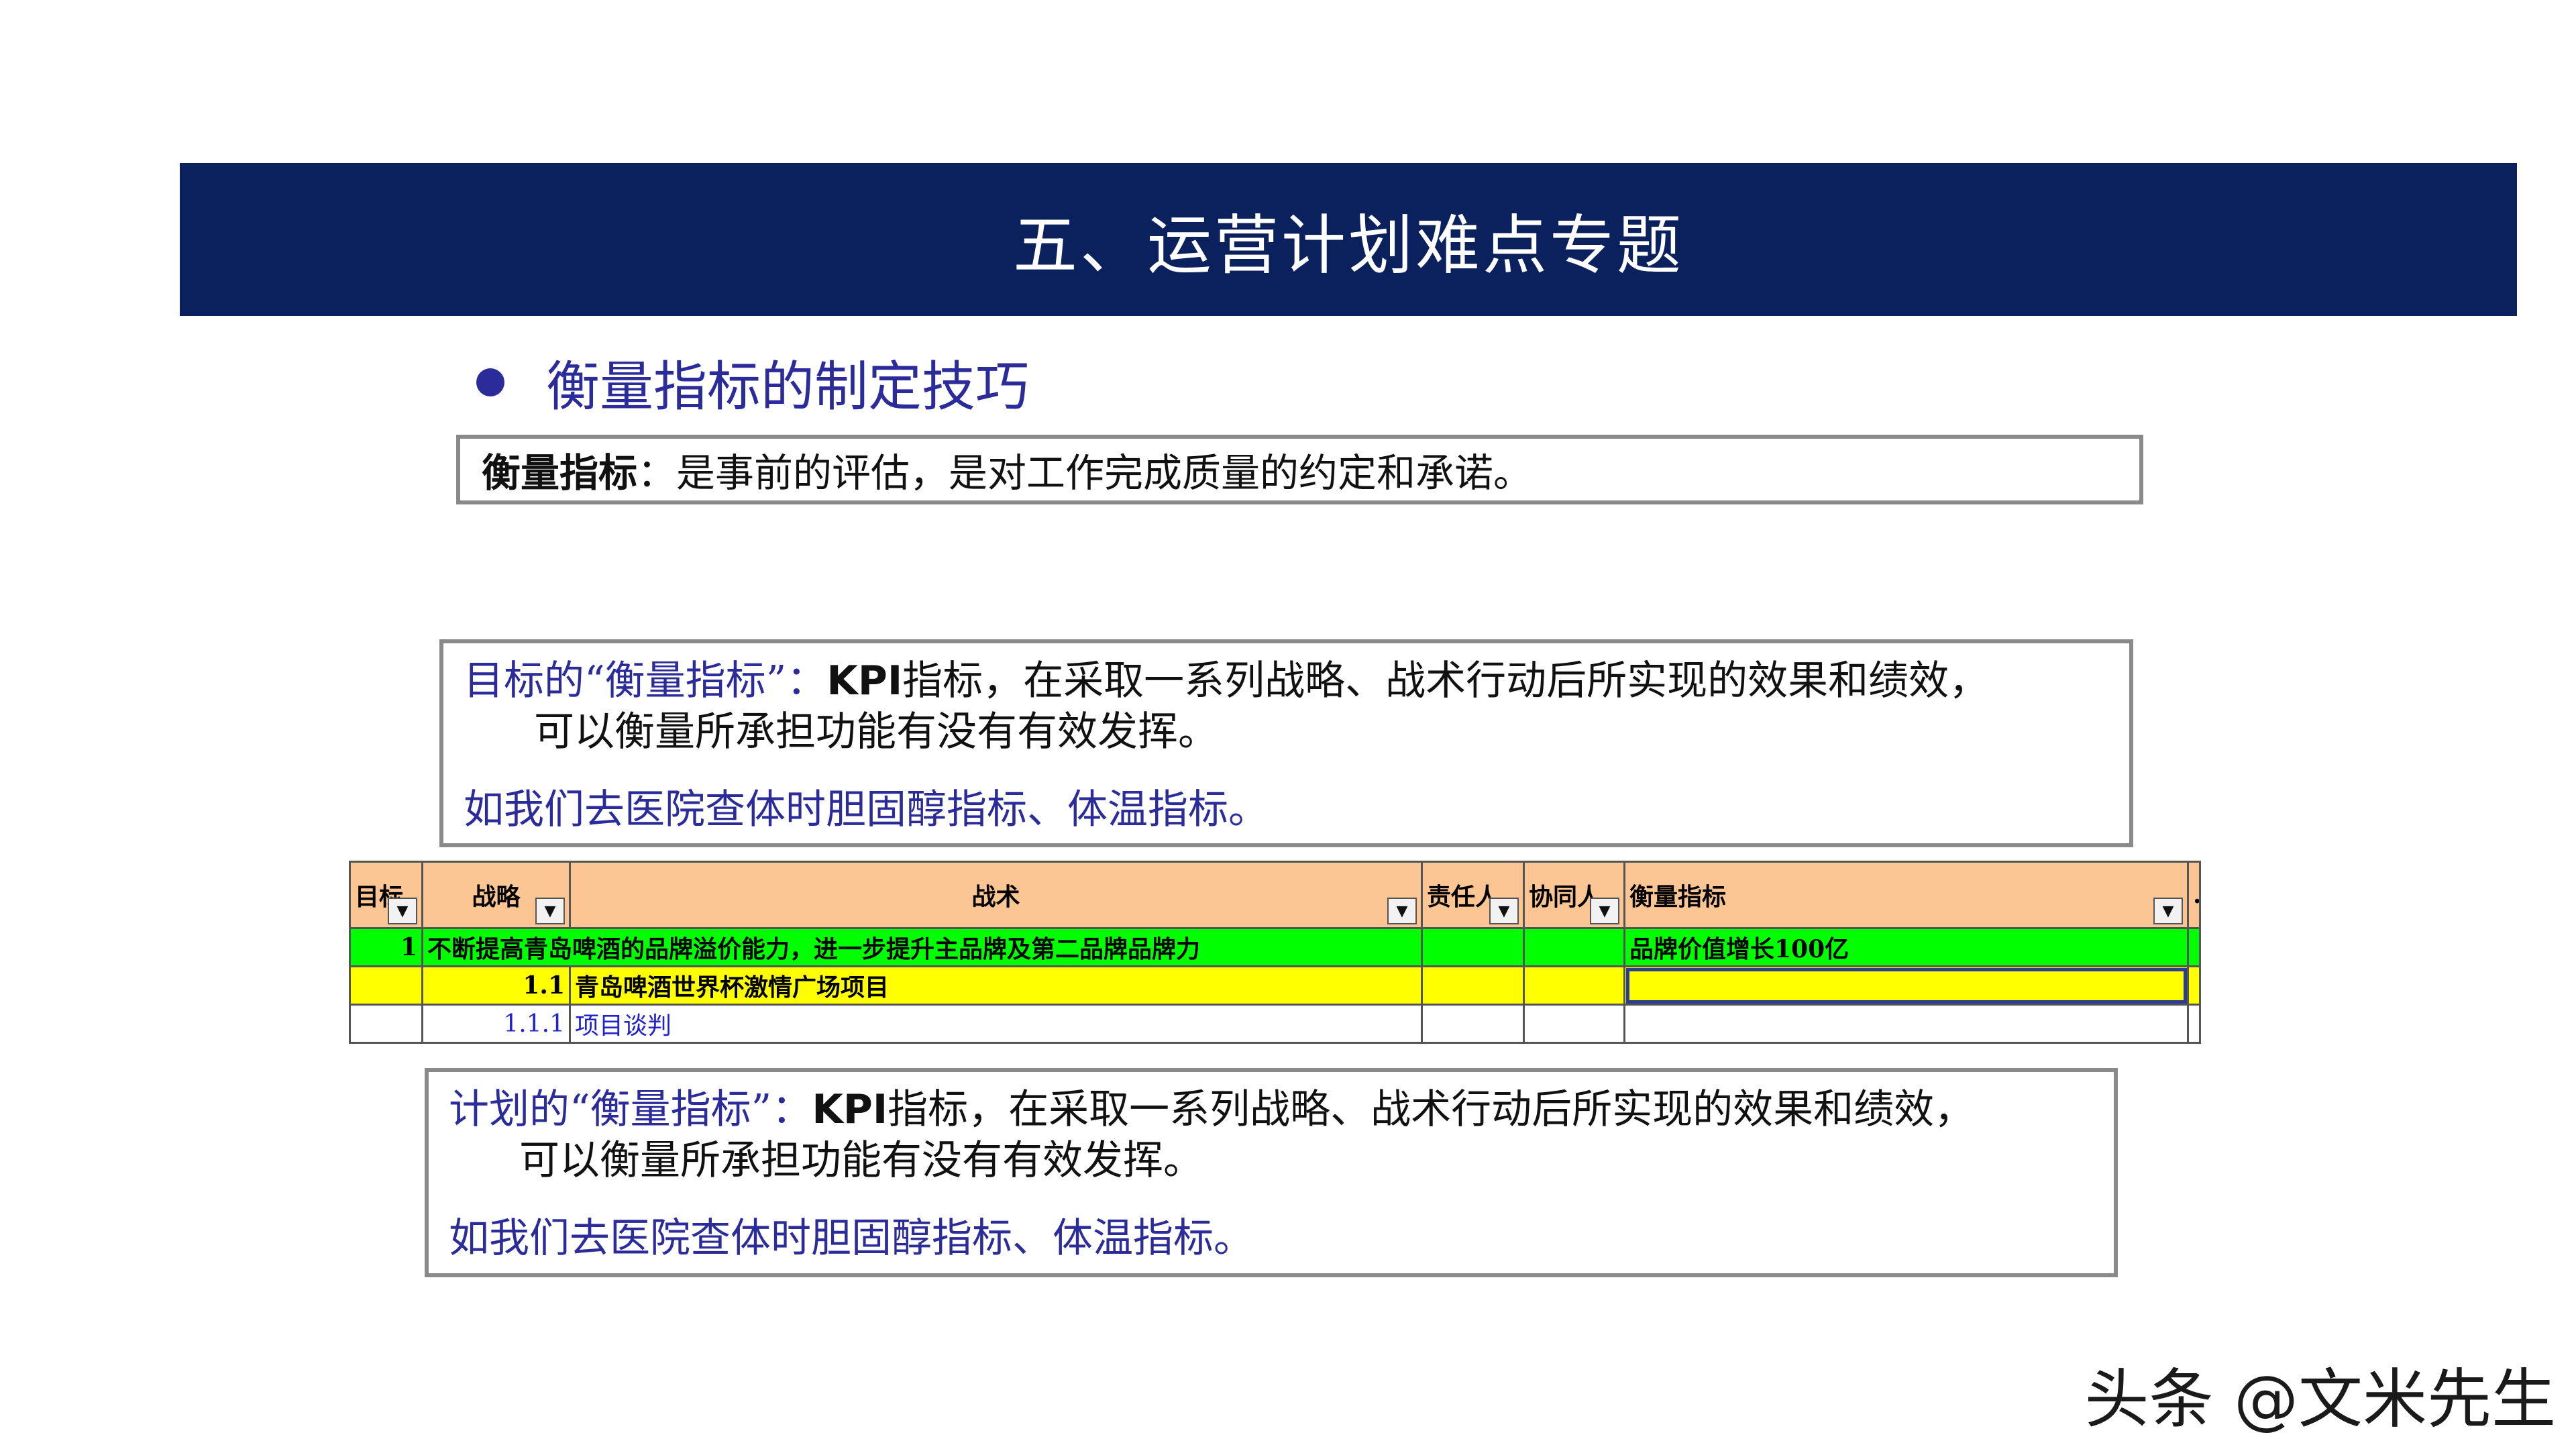  What do you see at coordinates (496, 1024) in the screenshot?
I see `row-number: 1.1.1` at bounding box center [496, 1024].